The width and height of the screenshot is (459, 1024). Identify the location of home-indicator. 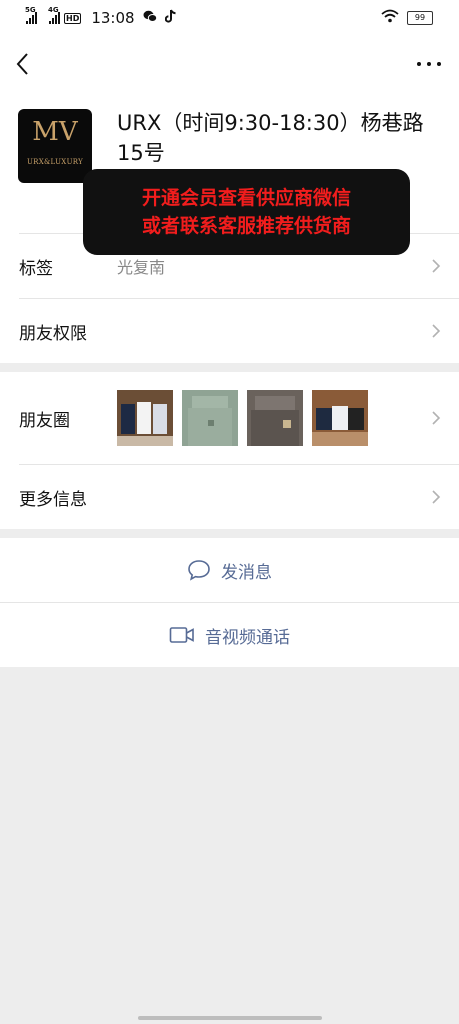
(230, 1018).